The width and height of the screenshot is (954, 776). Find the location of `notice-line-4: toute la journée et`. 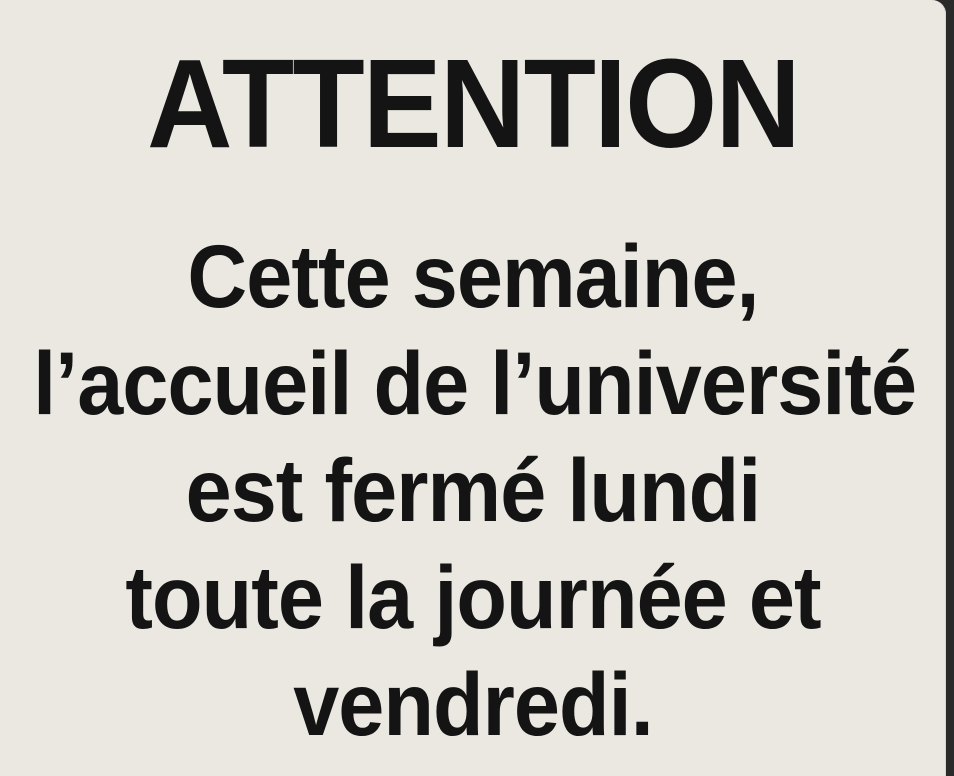

notice-line-4: toute la journée et is located at coordinates (473, 597).